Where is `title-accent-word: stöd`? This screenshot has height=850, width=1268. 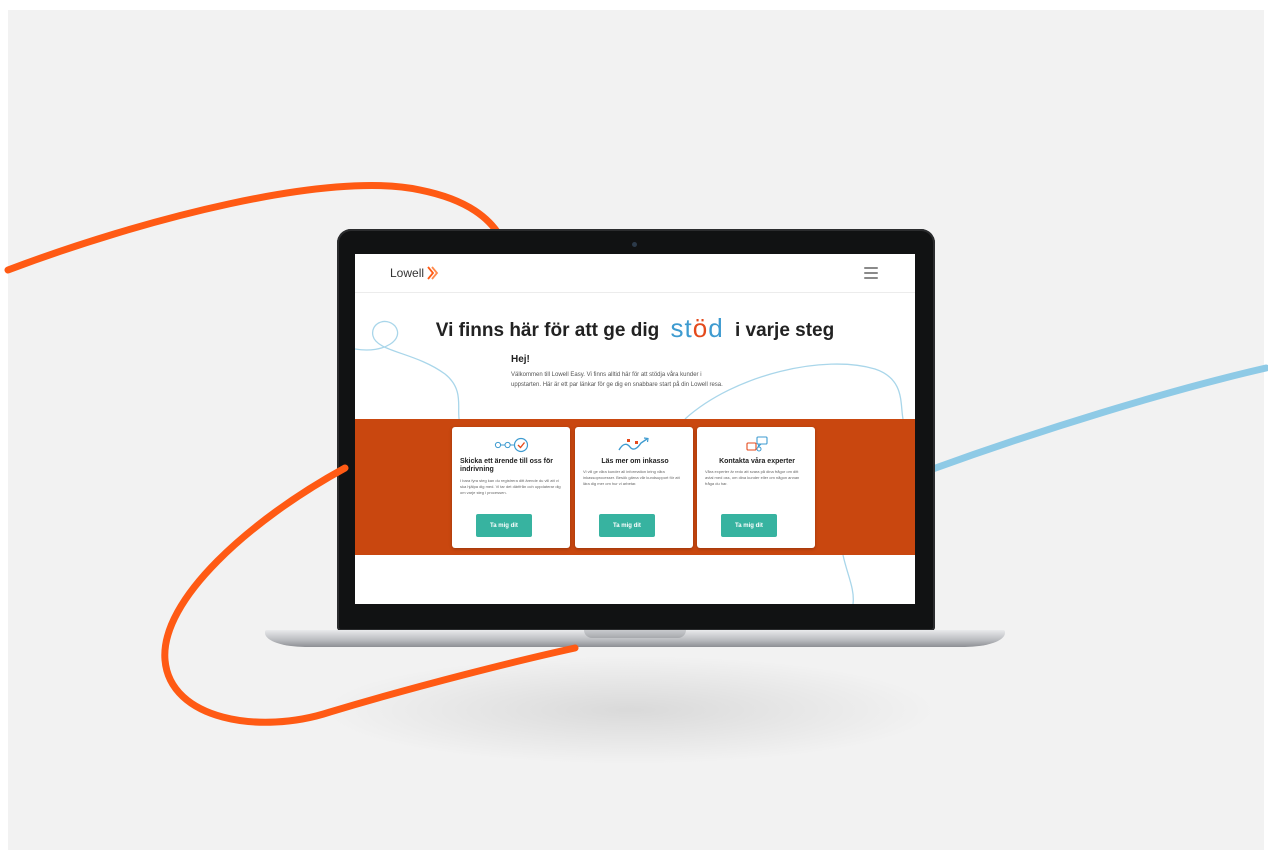
title-accent-word: stöd is located at coordinates (697, 328).